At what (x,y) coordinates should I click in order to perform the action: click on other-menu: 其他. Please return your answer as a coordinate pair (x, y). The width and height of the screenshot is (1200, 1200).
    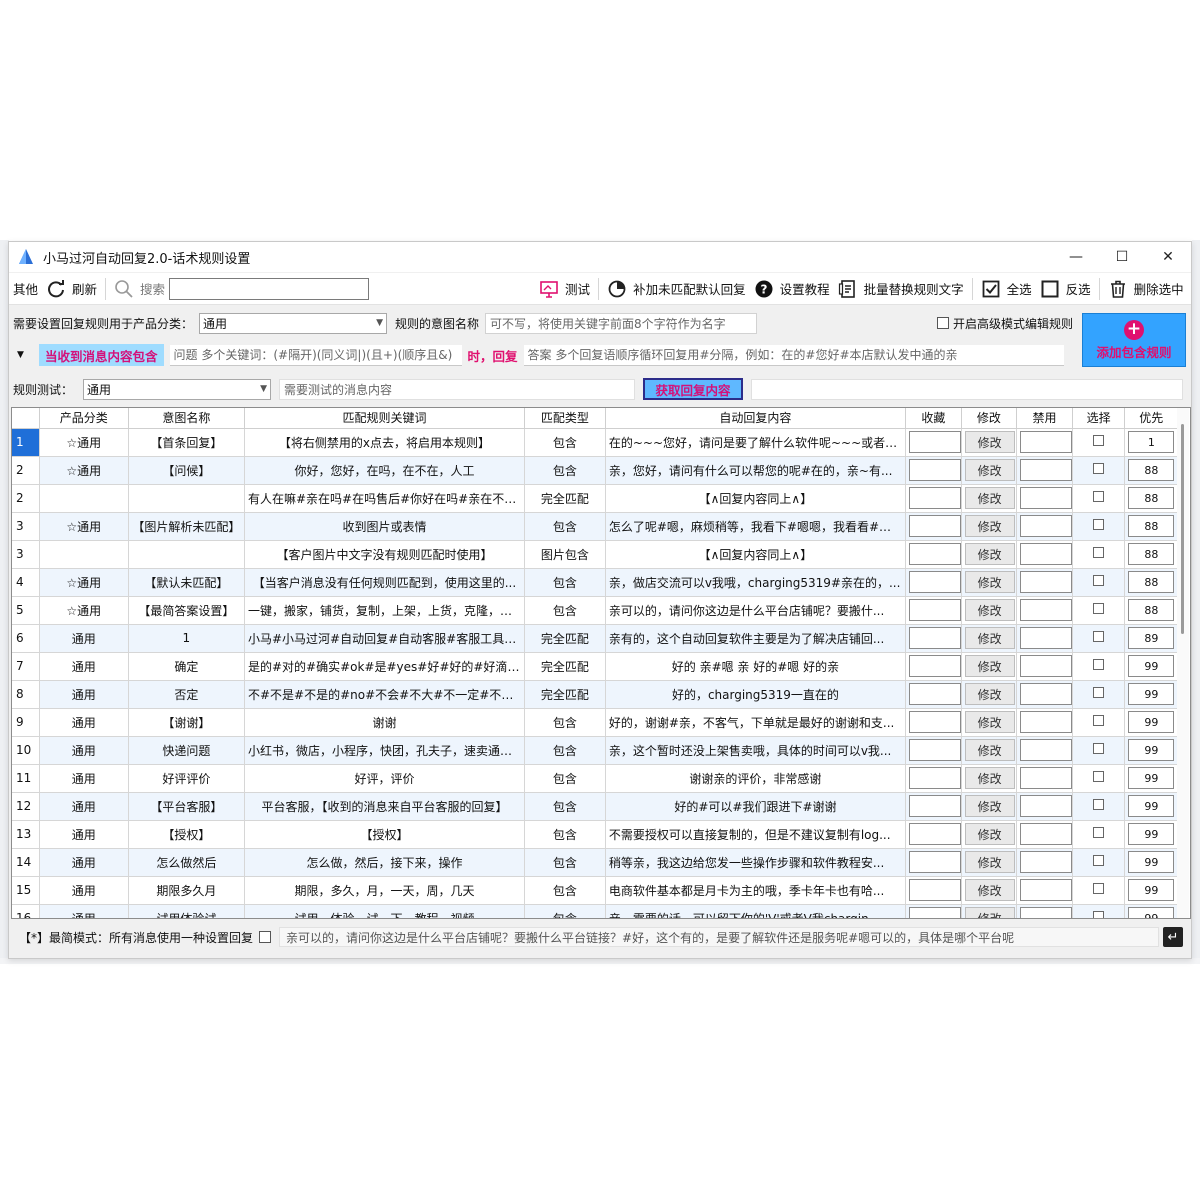
    Looking at the image, I should click on (25, 289).